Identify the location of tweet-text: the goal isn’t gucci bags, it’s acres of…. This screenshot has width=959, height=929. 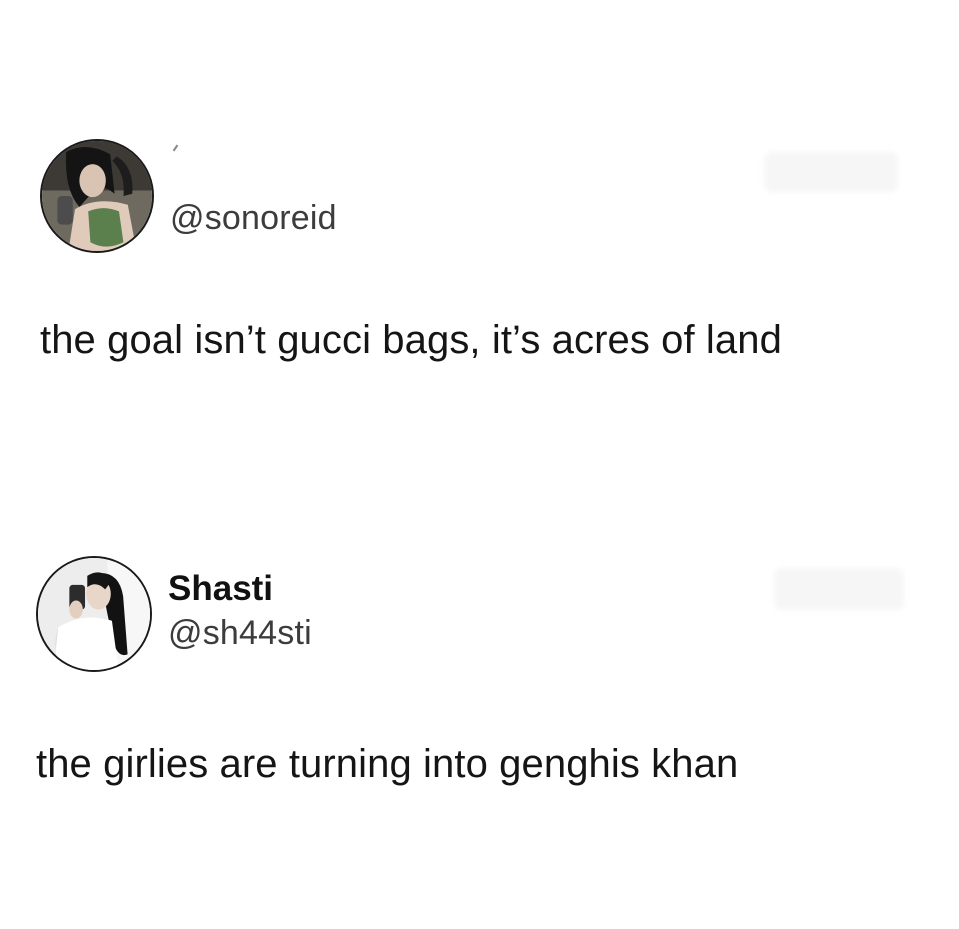
(411, 340).